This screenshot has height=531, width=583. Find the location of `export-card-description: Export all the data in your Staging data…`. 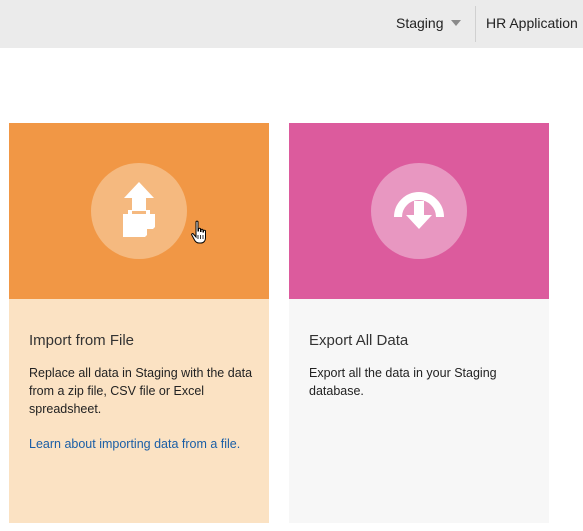

export-card-description: Export all the data in your Staging data… is located at coordinates (403, 382).